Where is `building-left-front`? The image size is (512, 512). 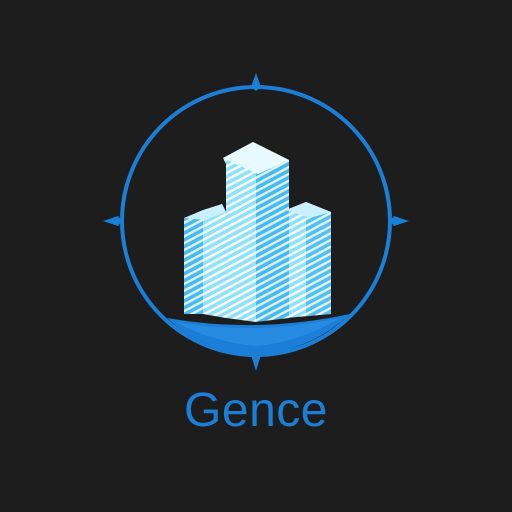
building-left-front is located at coordinates (214, 261).